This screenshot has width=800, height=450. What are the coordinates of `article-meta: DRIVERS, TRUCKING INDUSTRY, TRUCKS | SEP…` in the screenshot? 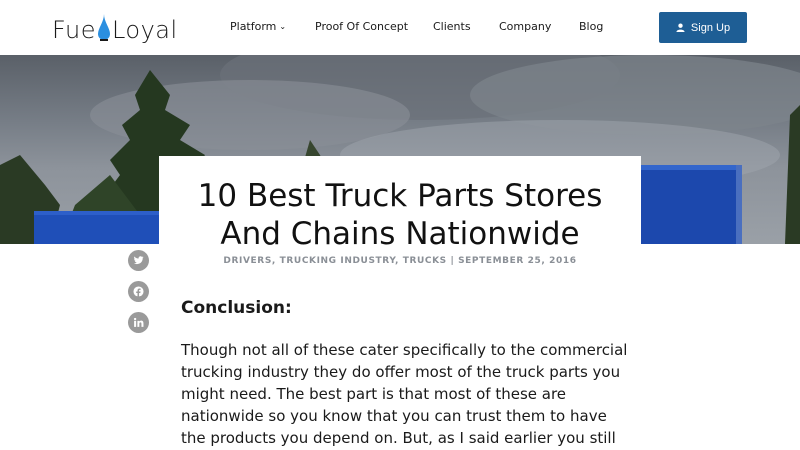 It's located at (400, 261).